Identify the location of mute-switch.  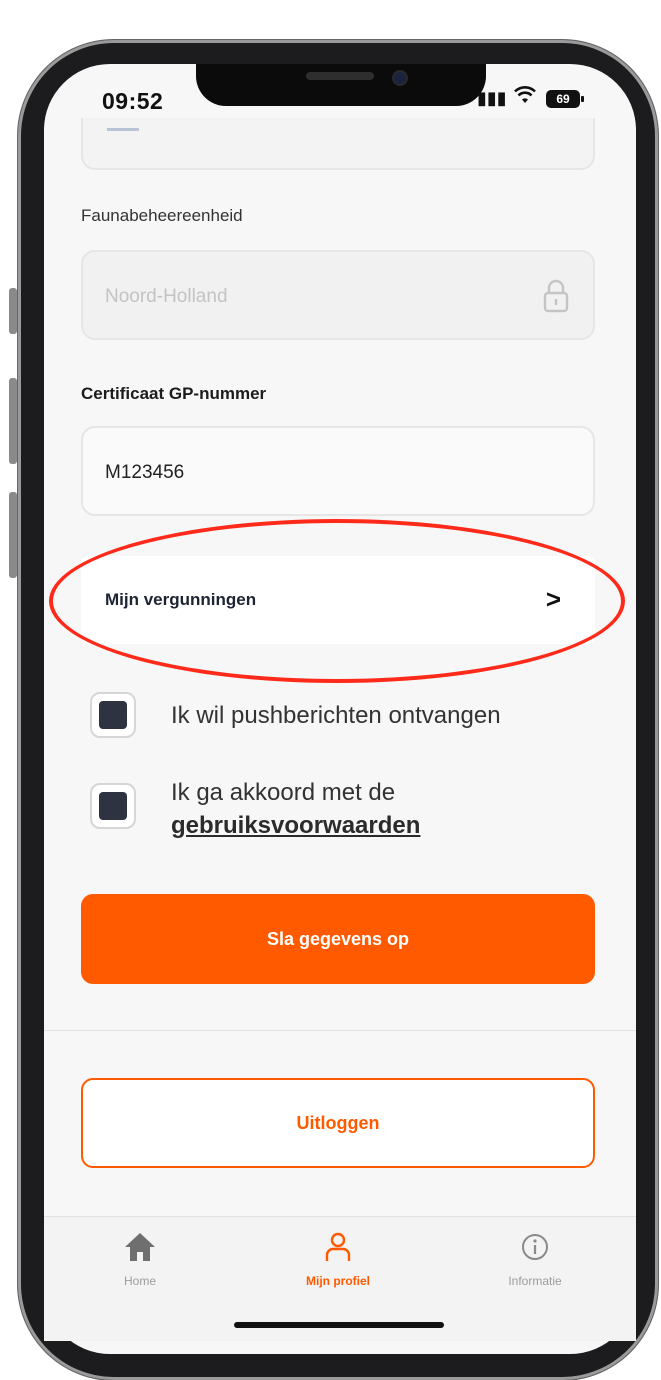
(13, 311).